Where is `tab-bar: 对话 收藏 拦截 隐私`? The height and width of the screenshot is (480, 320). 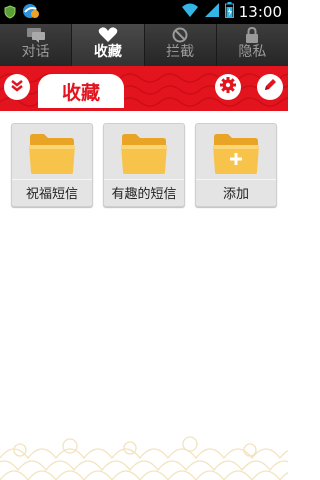
tab-bar: 对话 收藏 拦截 隐私 is located at coordinates (144, 45).